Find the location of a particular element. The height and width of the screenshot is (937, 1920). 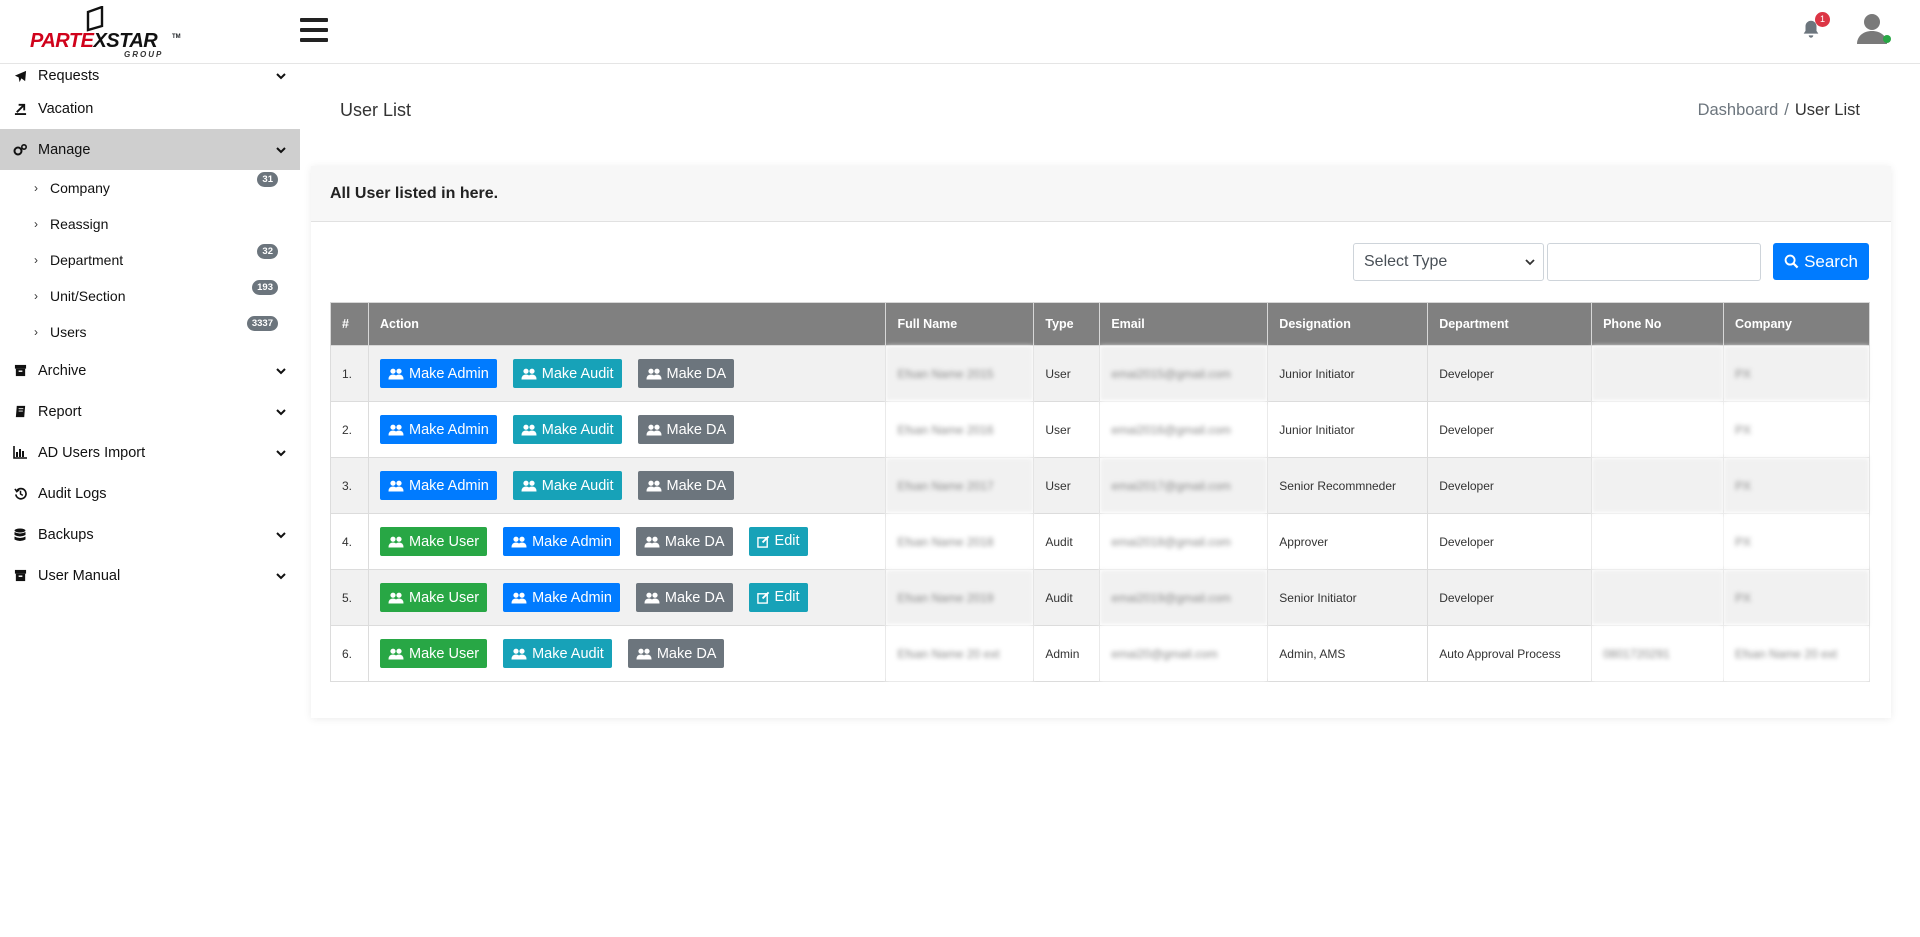

sidebar-item-vacation: Vacation is located at coordinates (150, 108).